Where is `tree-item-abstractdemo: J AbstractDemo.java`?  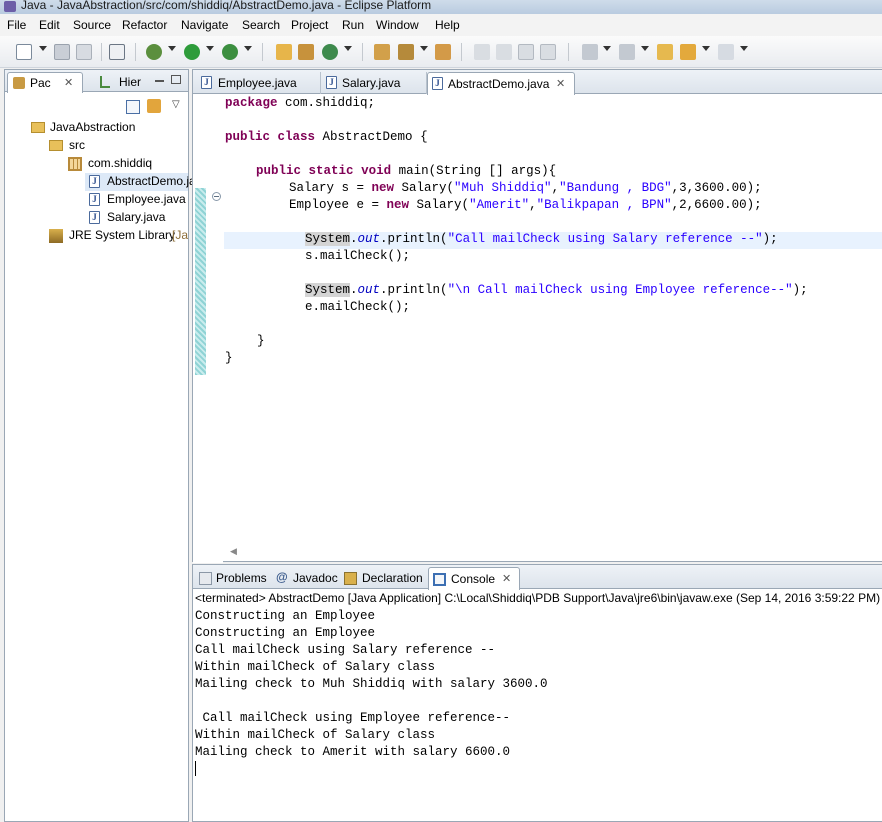 tree-item-abstractdemo: J AbstractDemo.java is located at coordinates (146, 182).